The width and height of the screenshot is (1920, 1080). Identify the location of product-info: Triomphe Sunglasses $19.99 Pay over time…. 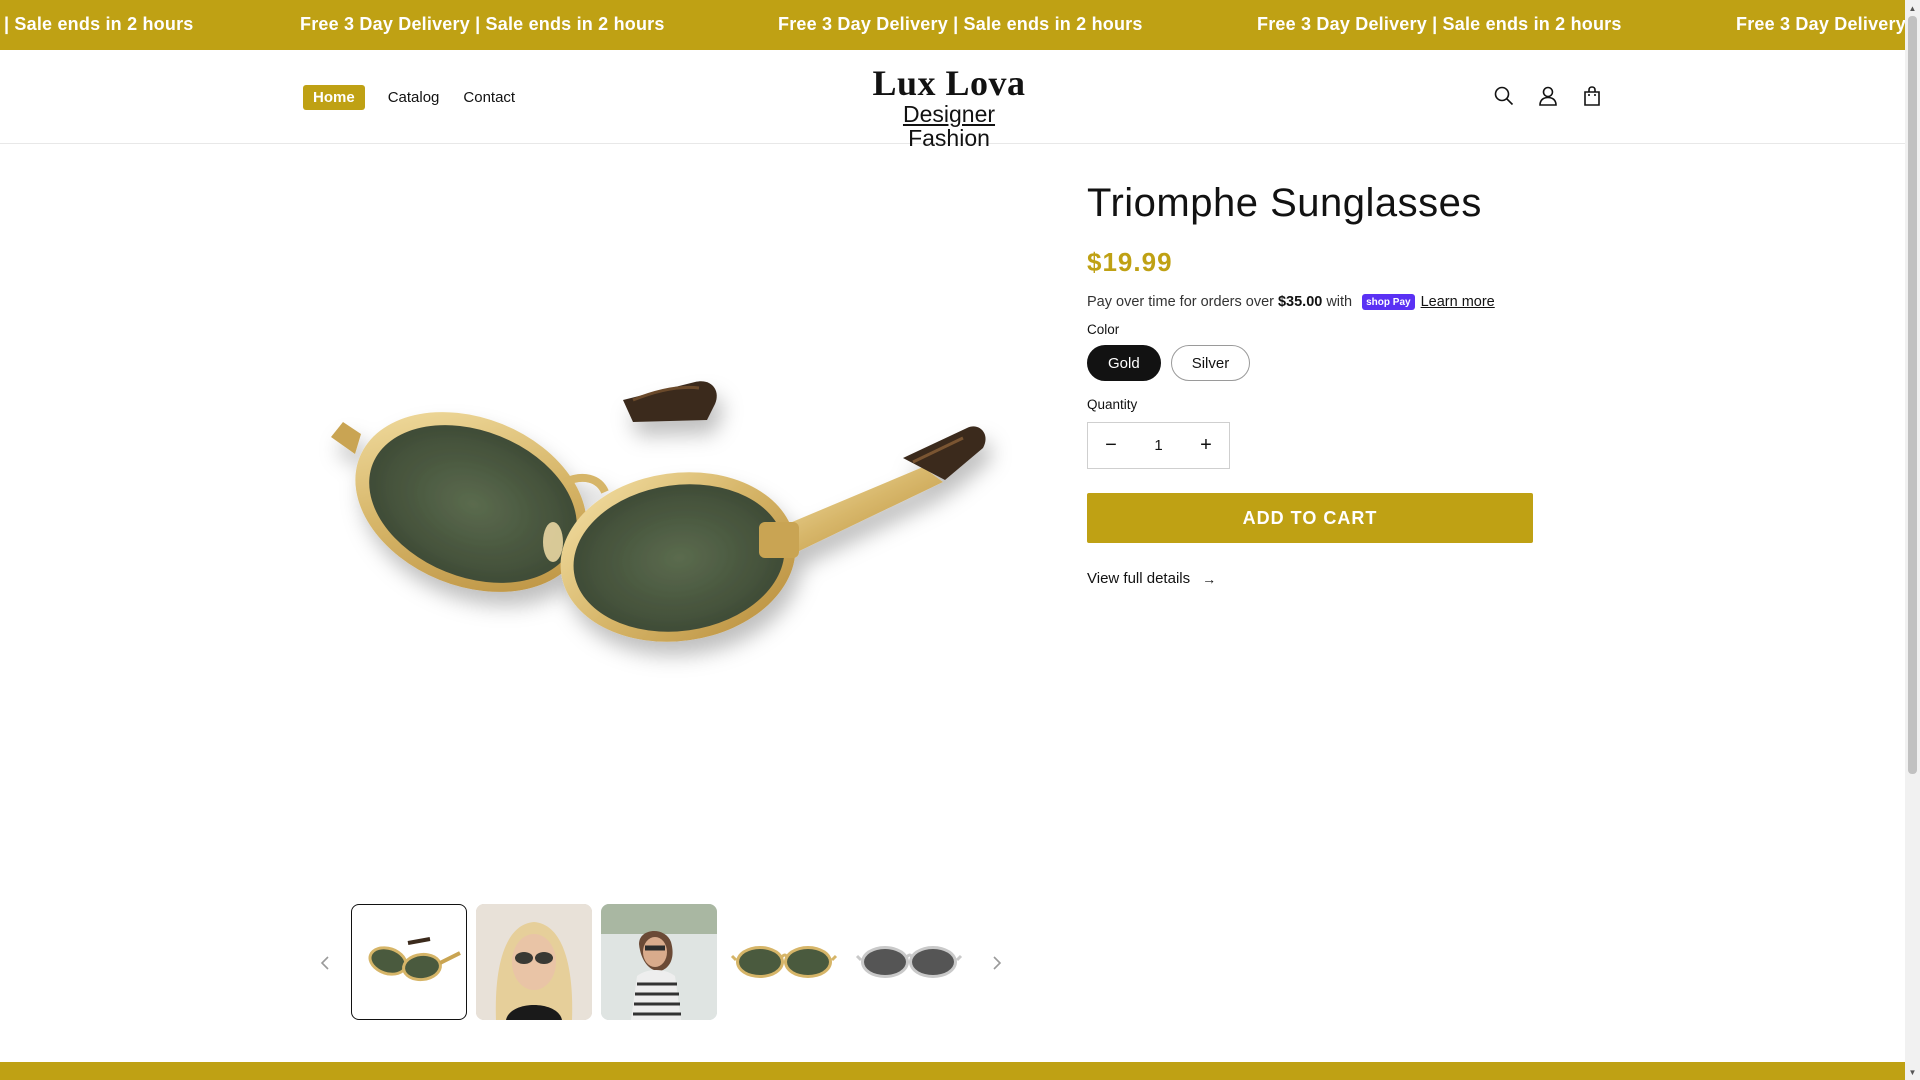
(1310, 381).